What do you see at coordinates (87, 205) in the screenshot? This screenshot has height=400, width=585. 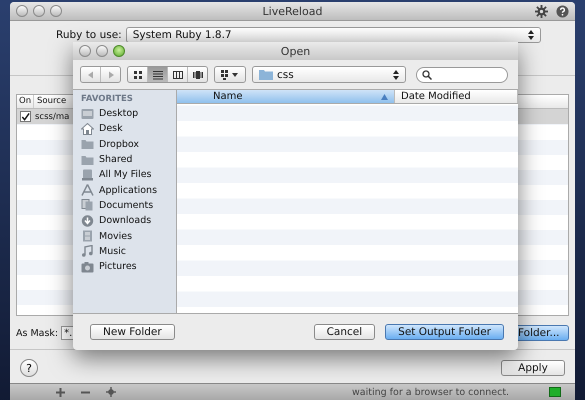 I see `documents-icon` at bounding box center [87, 205].